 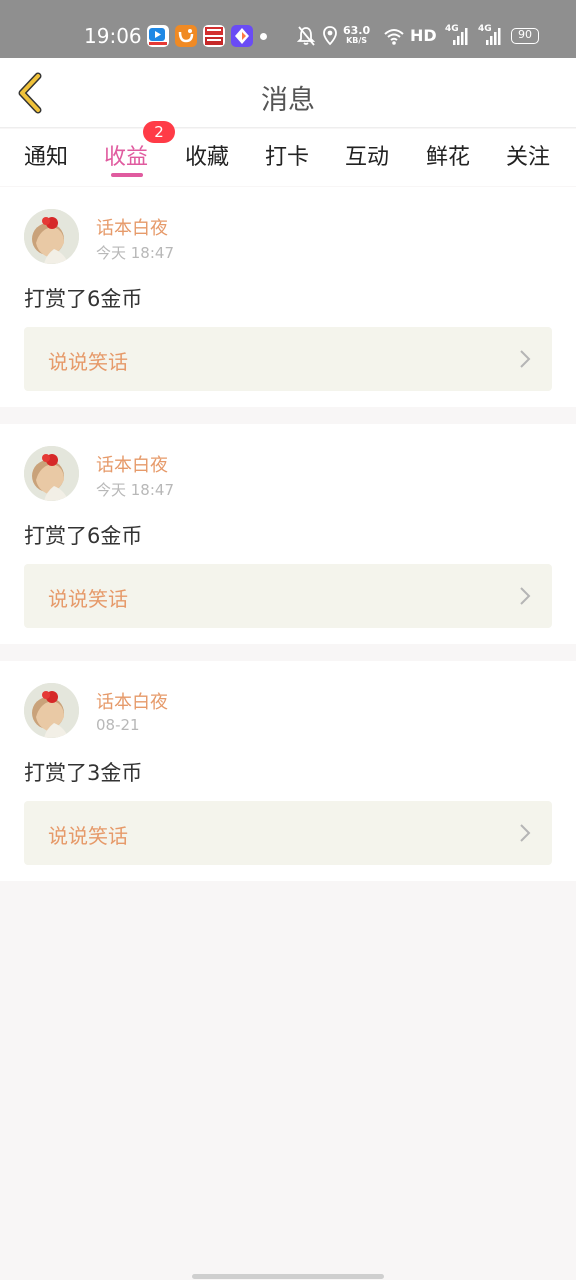 I want to click on tab-checkin: 打卡, so click(x=287, y=155).